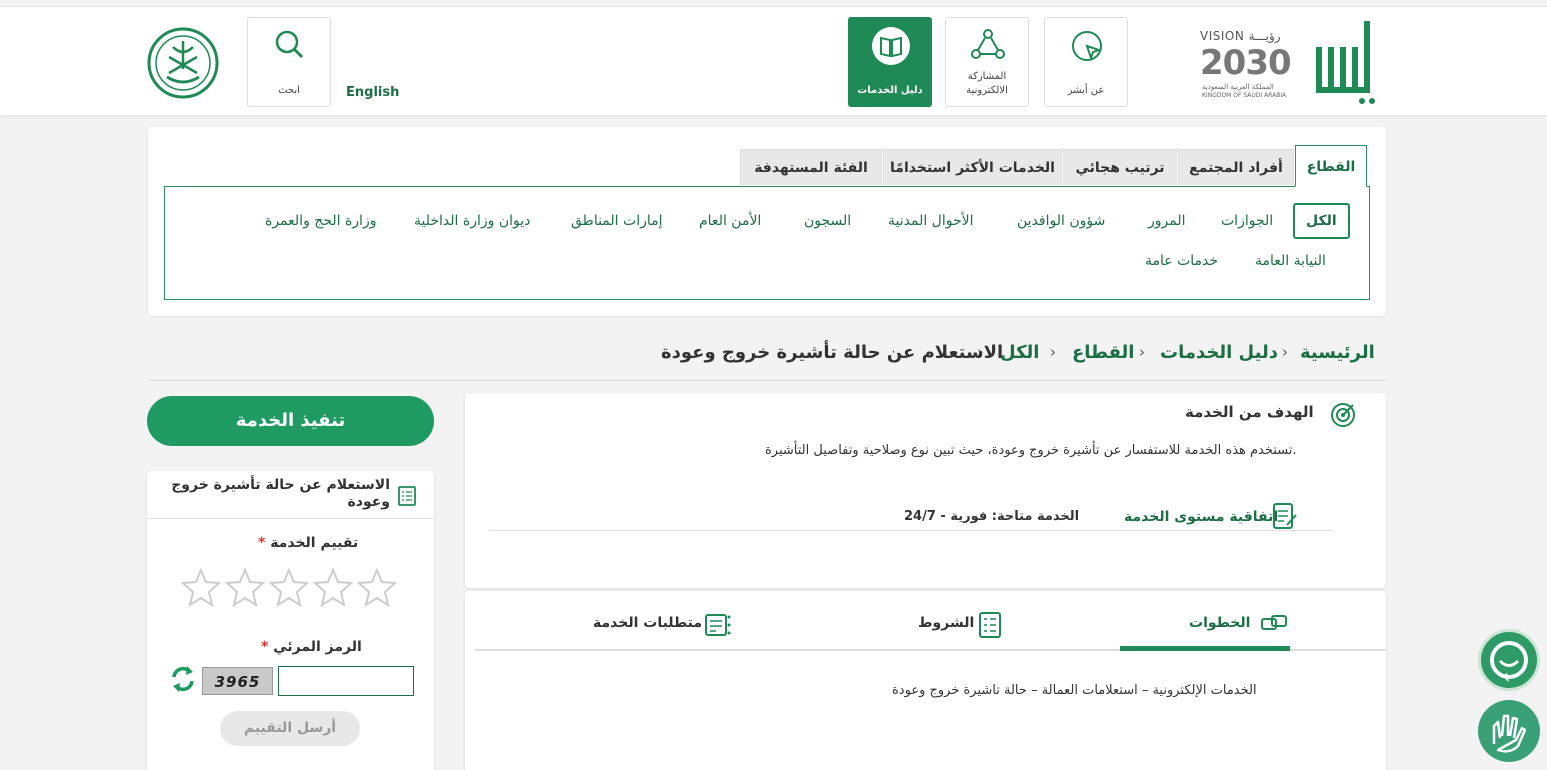  What do you see at coordinates (1219, 352) in the screenshot?
I see `breadcrumb-service-guide: دليل الخدمات` at bounding box center [1219, 352].